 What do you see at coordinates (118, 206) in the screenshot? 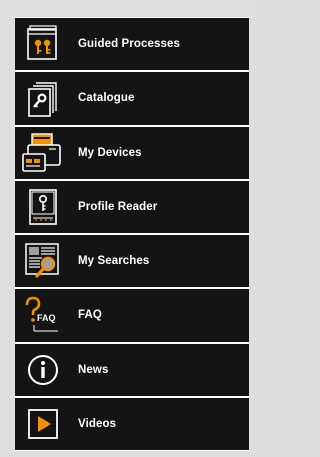
I see `menu-item-label: Profile Reader` at bounding box center [118, 206].